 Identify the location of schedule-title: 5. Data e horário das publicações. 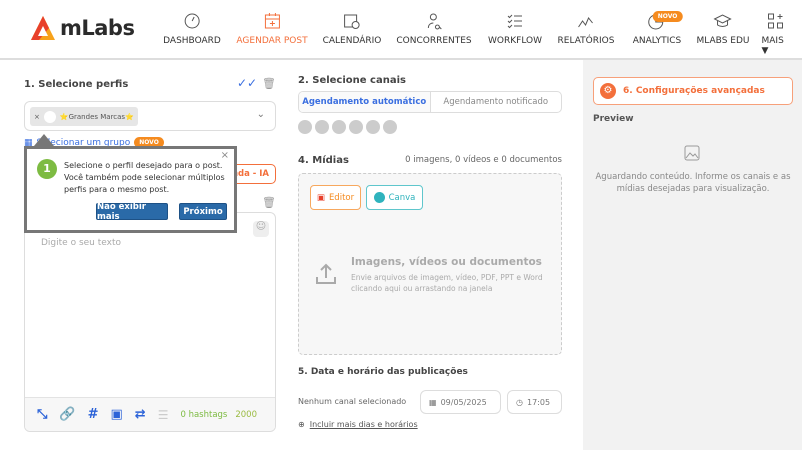
(383, 372).